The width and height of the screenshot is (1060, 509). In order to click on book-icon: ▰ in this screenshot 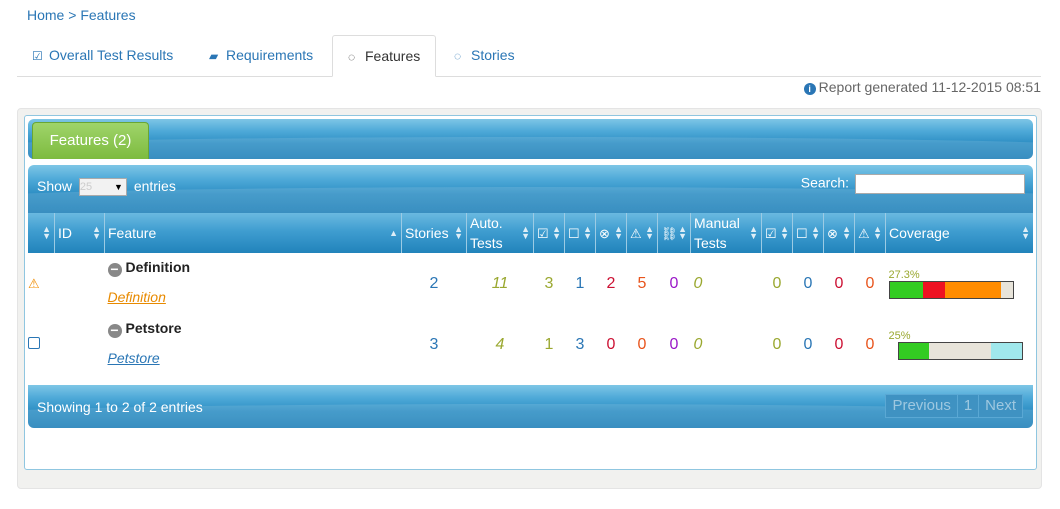, I will do `click(214, 56)`.